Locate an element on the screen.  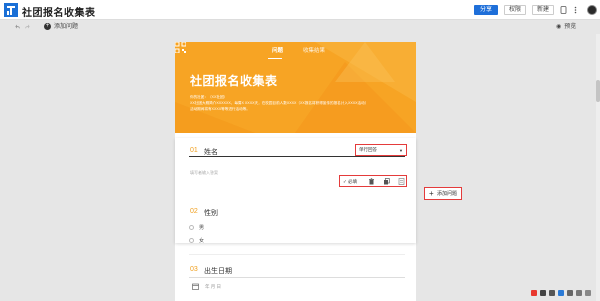
answer-placeholder: 填写者输入答案 is located at coordinates (204, 172).